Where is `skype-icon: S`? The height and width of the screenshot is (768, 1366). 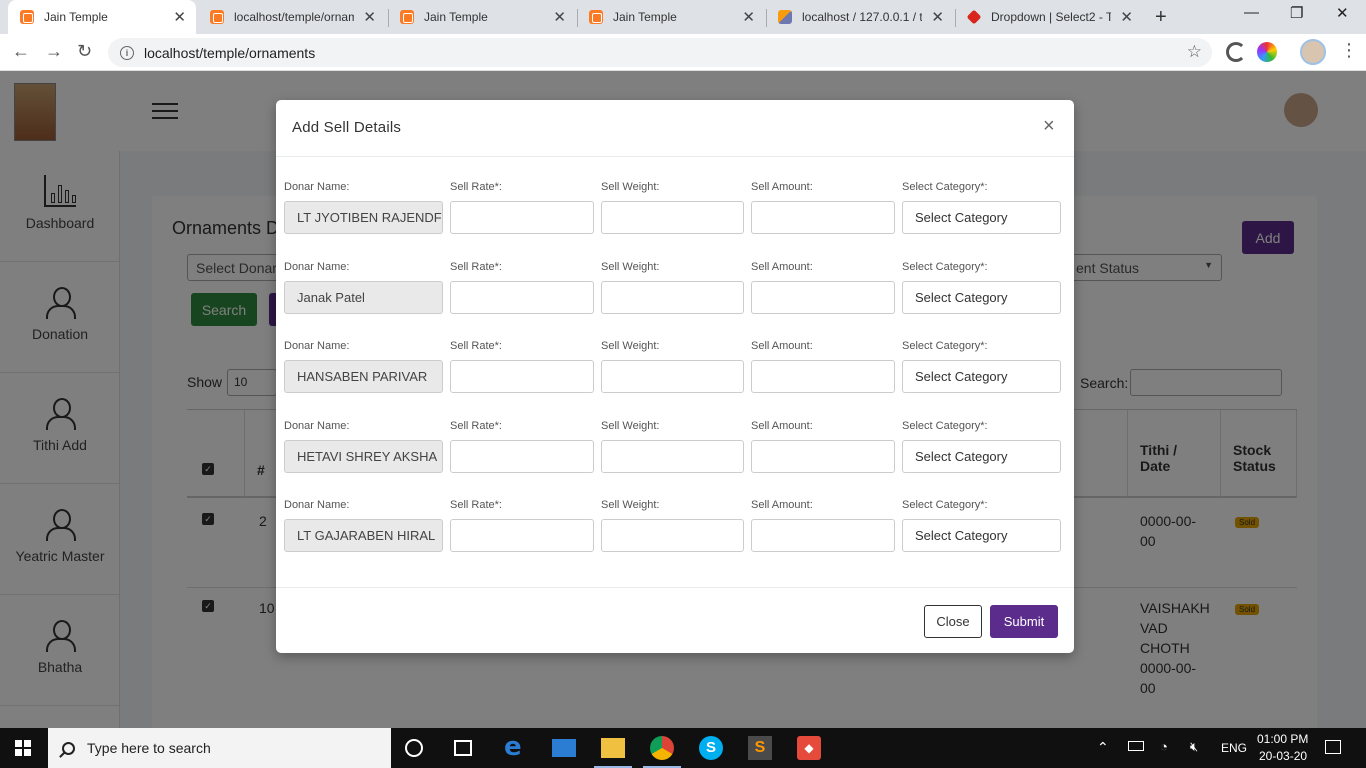 skype-icon: S is located at coordinates (711, 748).